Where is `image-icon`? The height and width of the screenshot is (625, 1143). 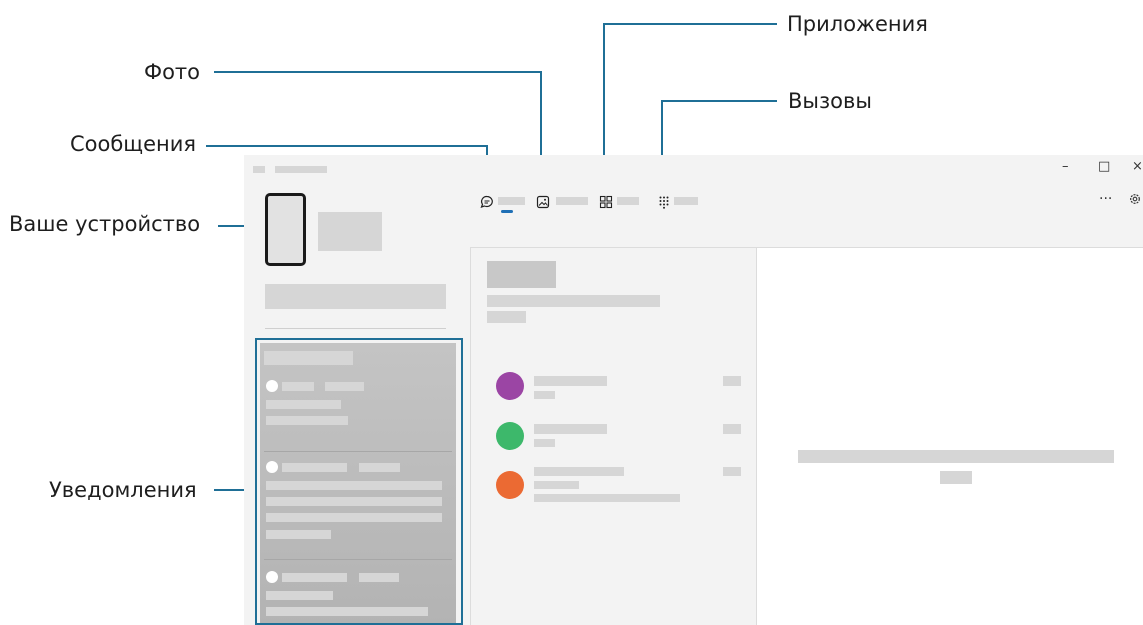
image-icon is located at coordinates (543, 202).